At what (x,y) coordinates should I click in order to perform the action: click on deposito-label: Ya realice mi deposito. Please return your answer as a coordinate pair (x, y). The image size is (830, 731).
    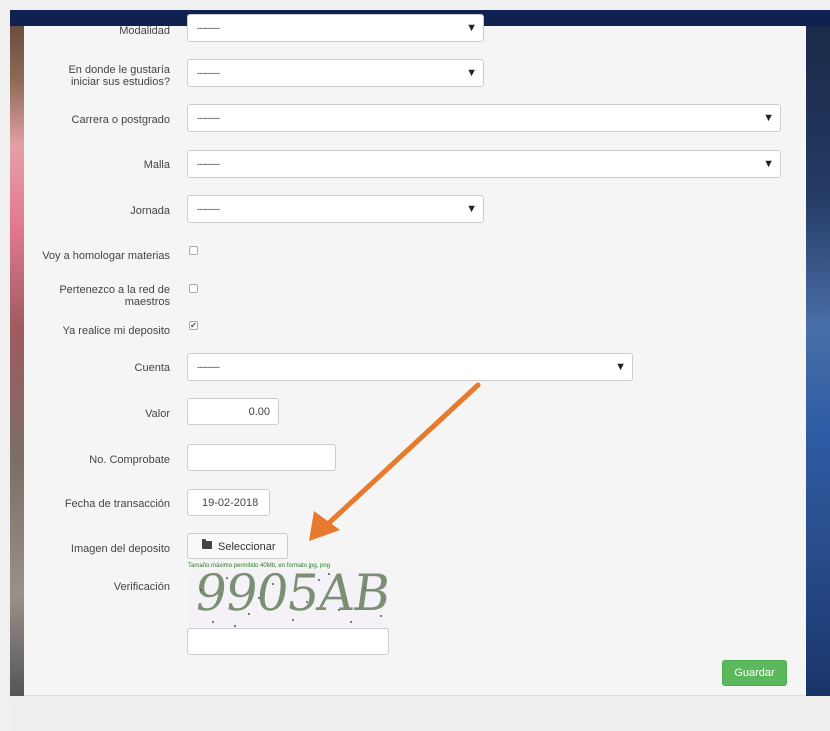
    Looking at the image, I should click on (116, 331).